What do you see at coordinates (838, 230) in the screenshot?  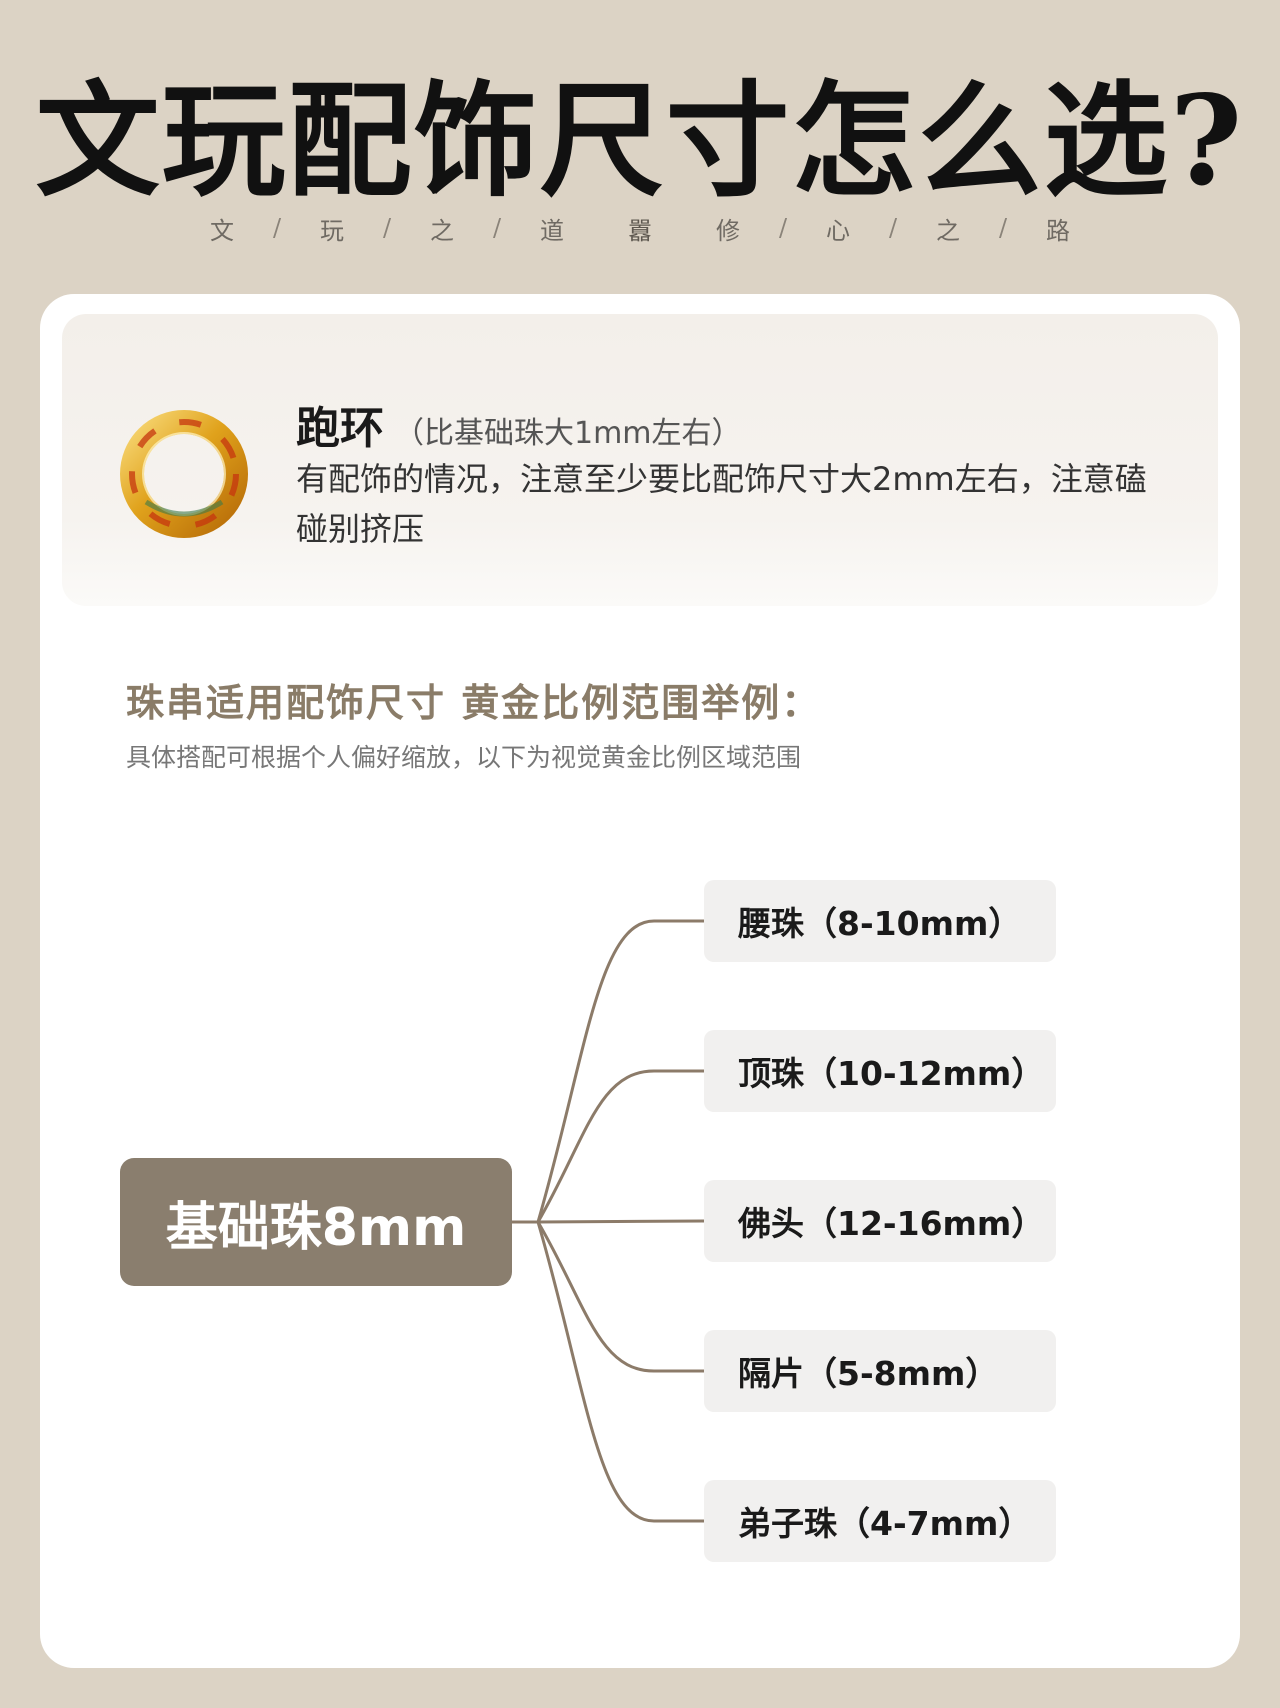 I see `motto-char: 心` at bounding box center [838, 230].